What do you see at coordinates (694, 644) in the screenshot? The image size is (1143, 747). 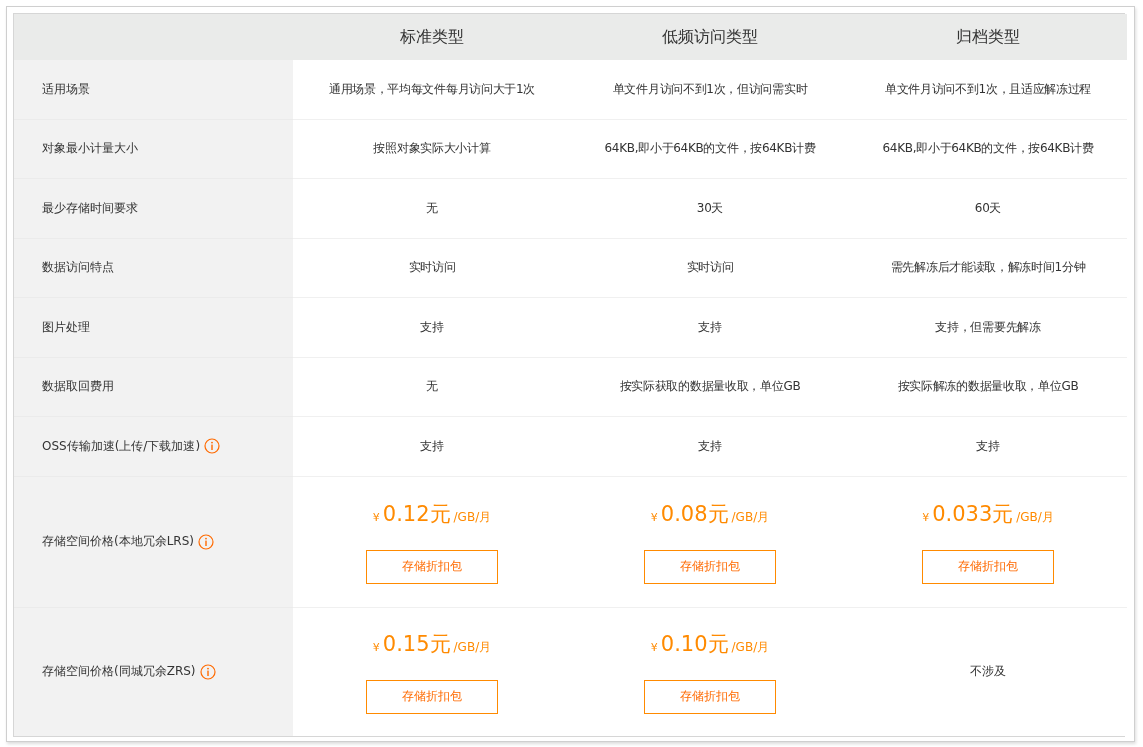 I see `price-amount: 0.10元` at bounding box center [694, 644].